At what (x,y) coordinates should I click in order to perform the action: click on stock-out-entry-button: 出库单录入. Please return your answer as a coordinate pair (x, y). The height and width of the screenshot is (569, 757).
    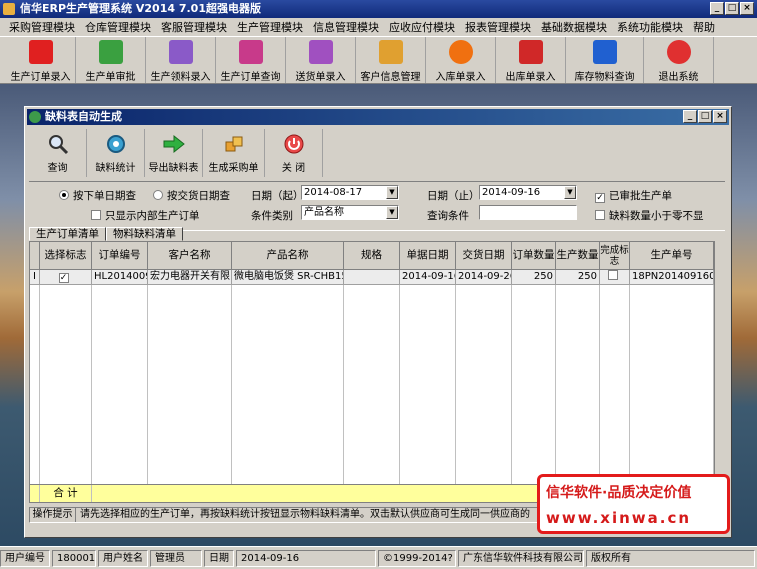
    Looking at the image, I should click on (531, 60).